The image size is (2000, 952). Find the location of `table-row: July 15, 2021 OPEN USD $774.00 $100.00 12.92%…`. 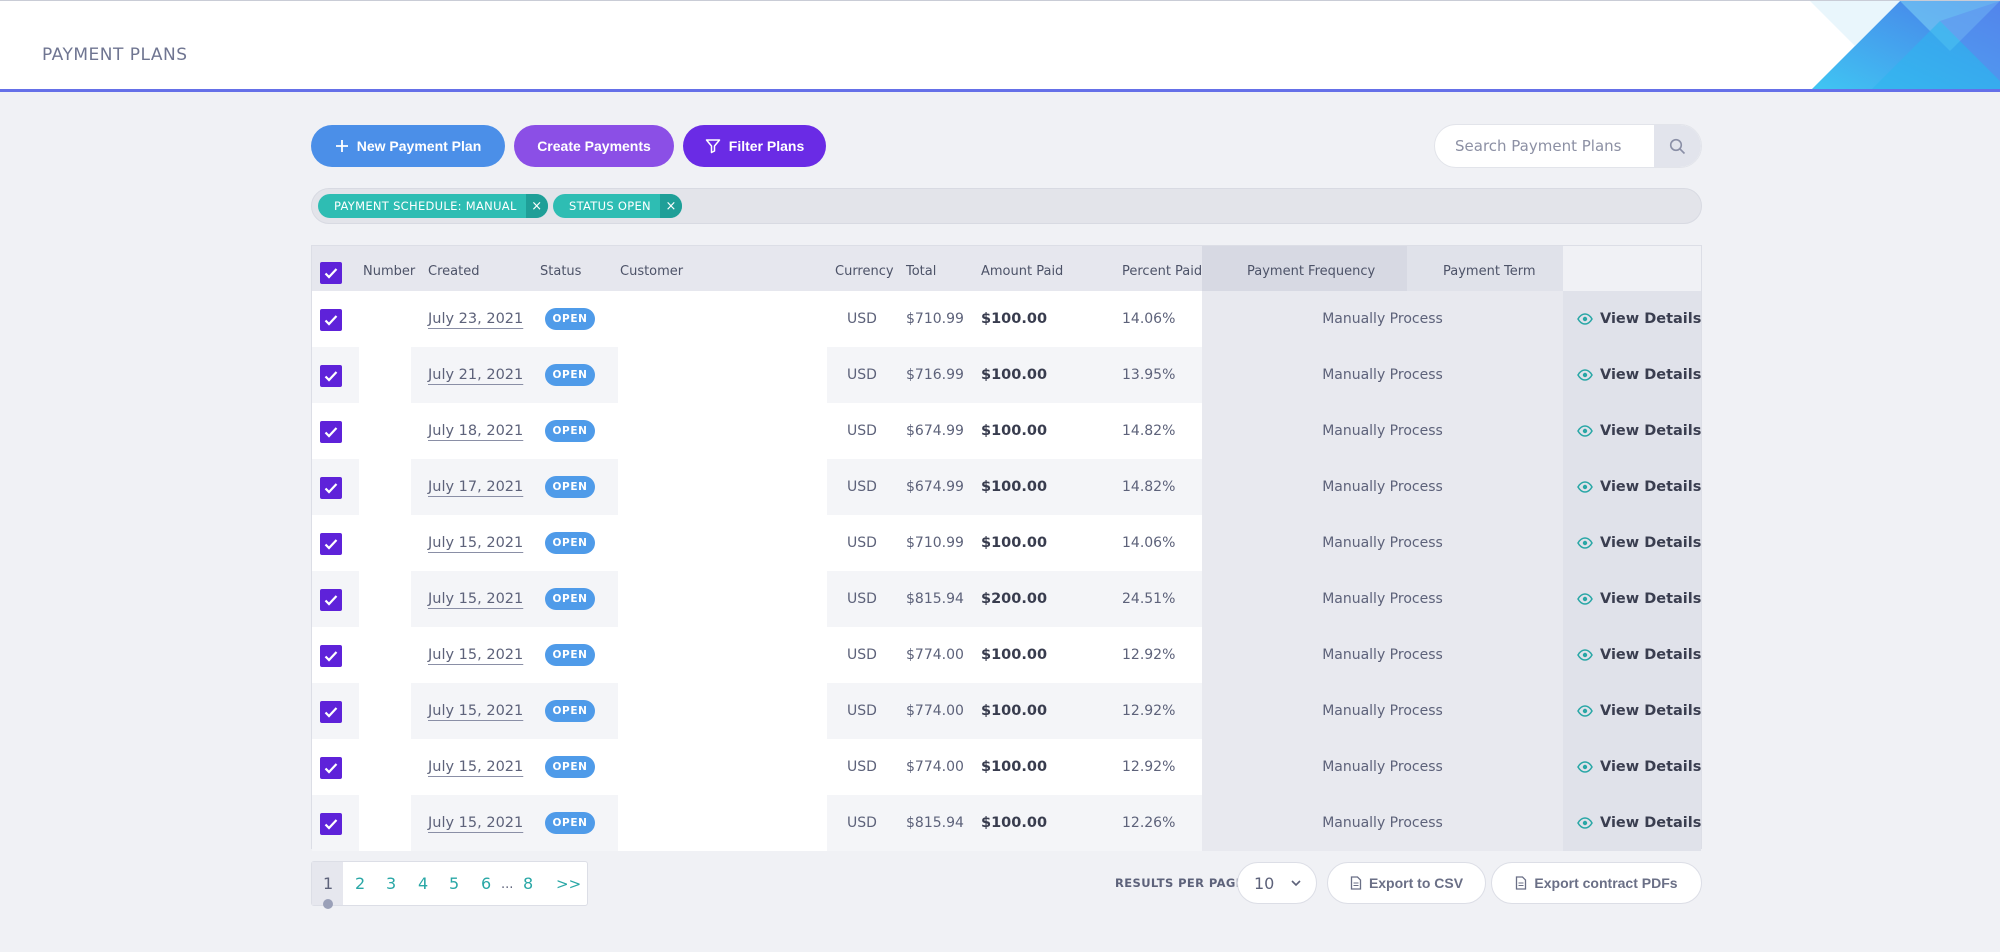

table-row: July 15, 2021 OPEN USD $774.00 $100.00 12.92%… is located at coordinates (1006, 711).